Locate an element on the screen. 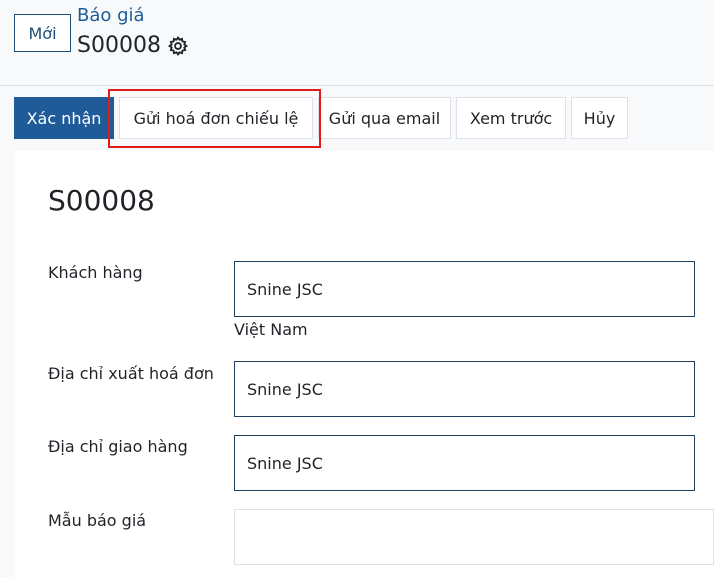  record-title: S00008 is located at coordinates (119, 45).